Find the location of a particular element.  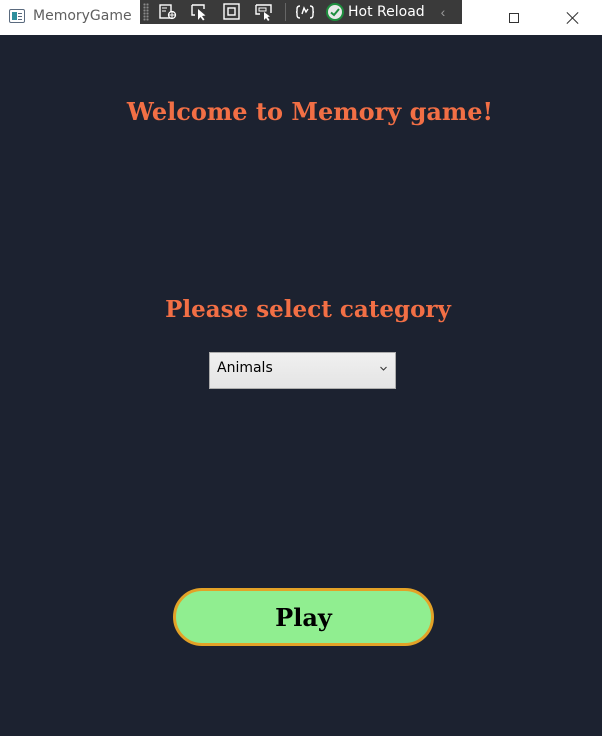

track-focus-icon is located at coordinates (264, 12).